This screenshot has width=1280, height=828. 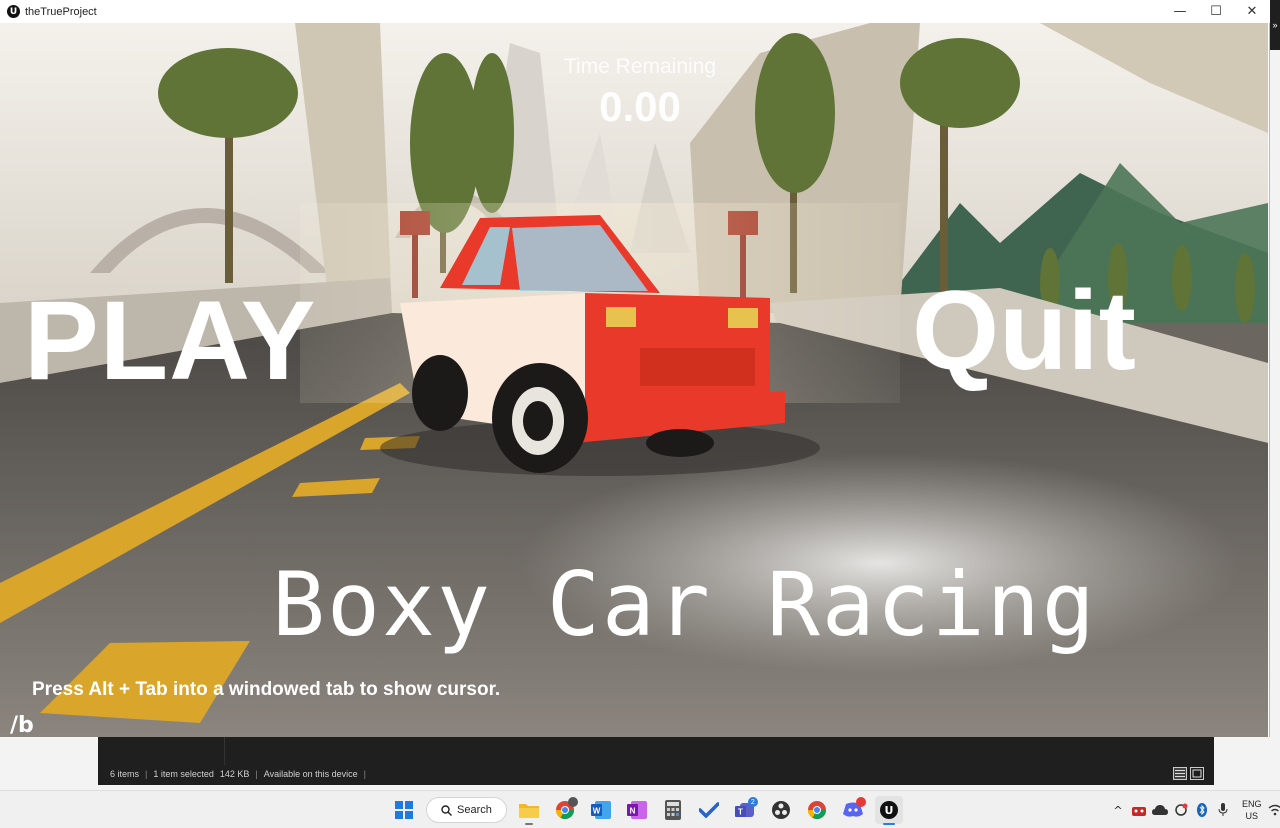 I want to click on chrome-icon, so click(x=565, y=810).